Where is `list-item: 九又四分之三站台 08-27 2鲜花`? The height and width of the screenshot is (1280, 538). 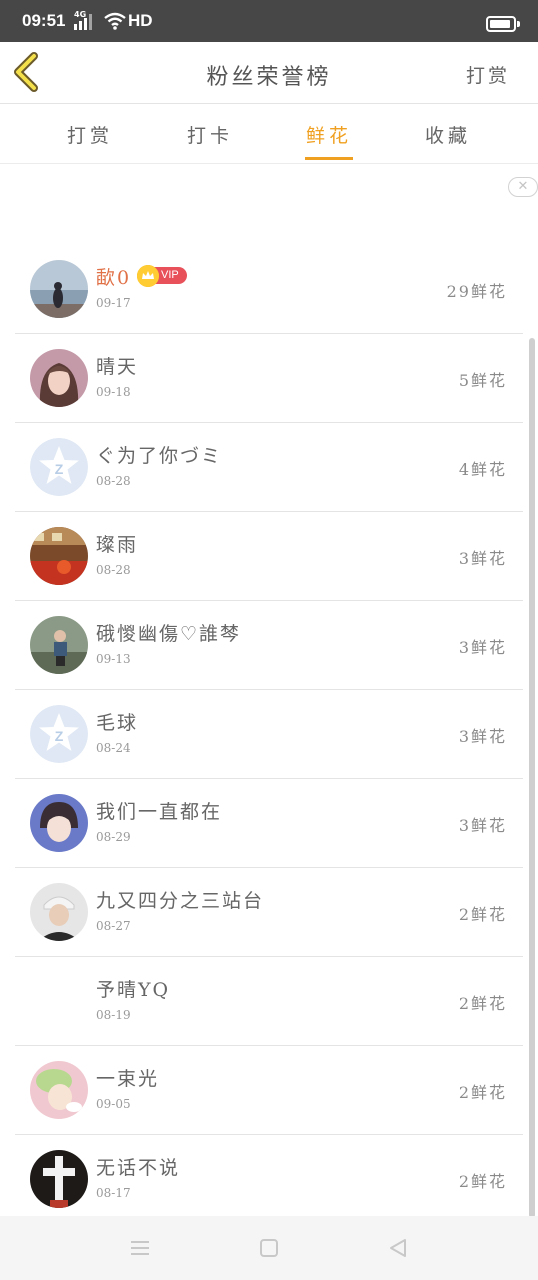
list-item: 九又四分之三站台 08-27 2鲜花 is located at coordinates (269, 912).